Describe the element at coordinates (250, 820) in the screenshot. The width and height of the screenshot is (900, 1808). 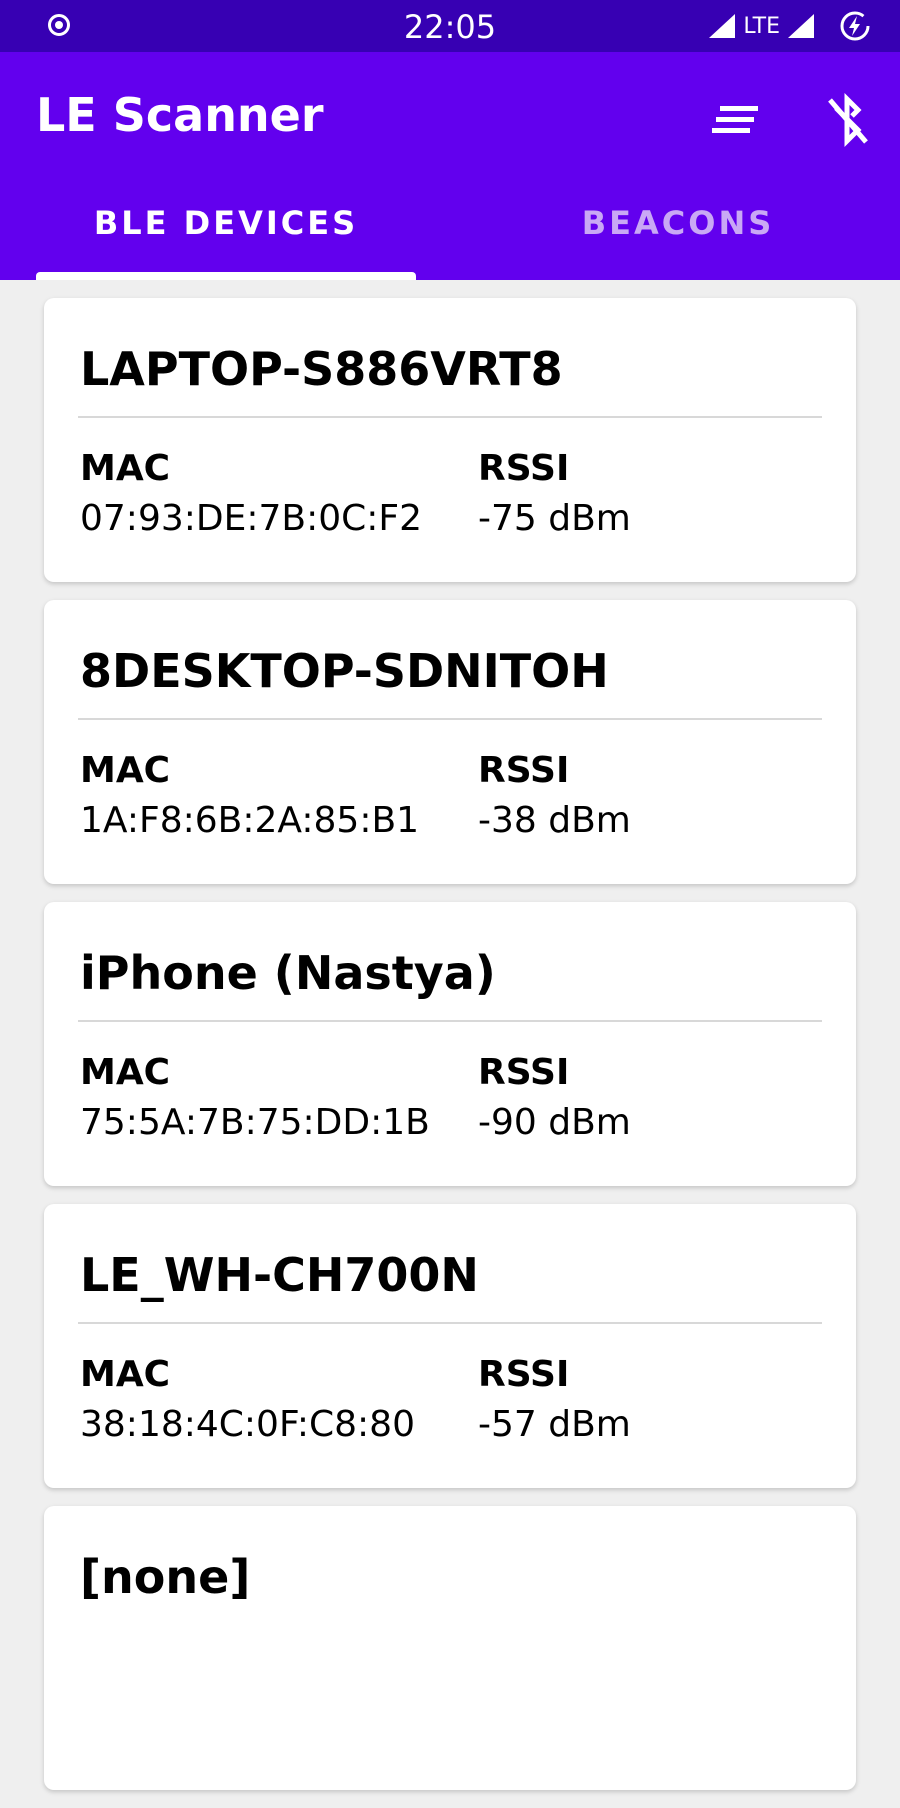
I see `mac-value: 1A:F8:6B:2A:85:B1` at that location.